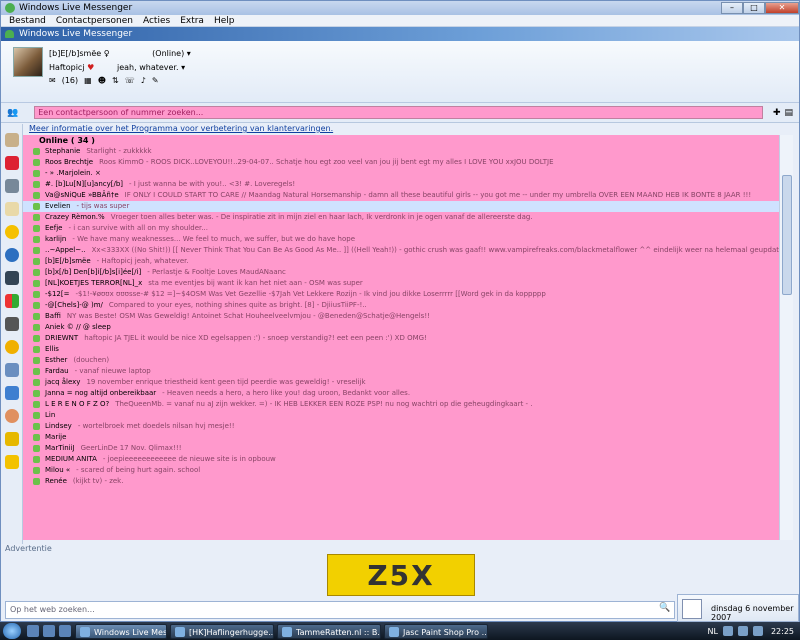 This screenshot has height=640, width=800. Describe the element at coordinates (143, 80) in the screenshot. I see `music-icon: ♪` at that location.